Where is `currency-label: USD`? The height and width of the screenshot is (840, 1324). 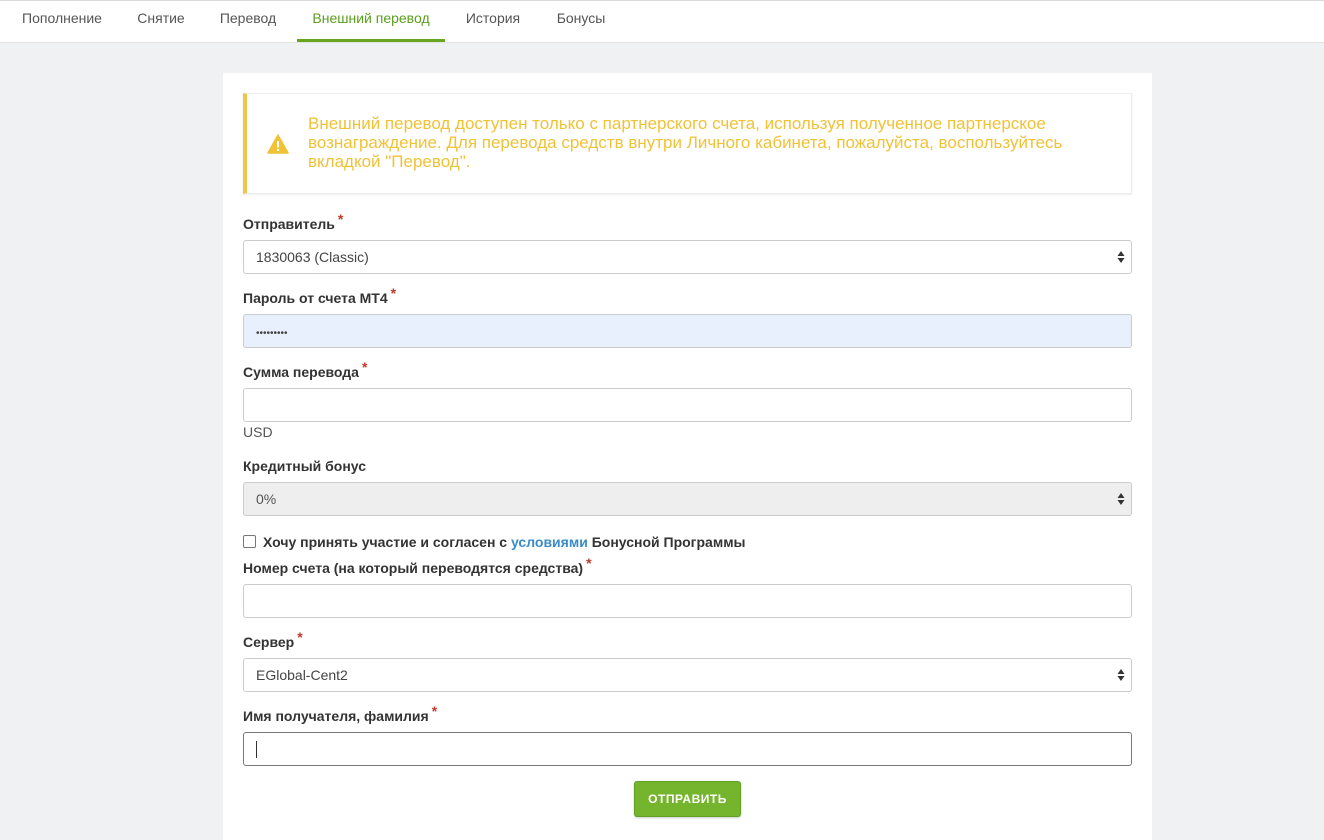
currency-label: USD is located at coordinates (258, 432).